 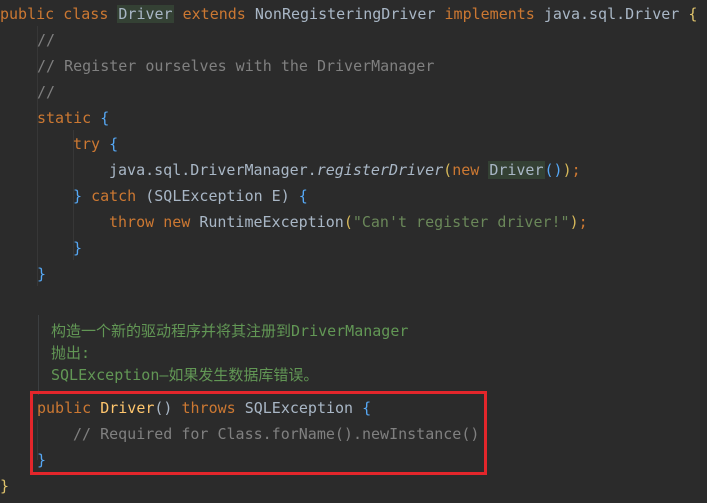 I want to click on exception-param: SQLException E, so click(x=217, y=196).